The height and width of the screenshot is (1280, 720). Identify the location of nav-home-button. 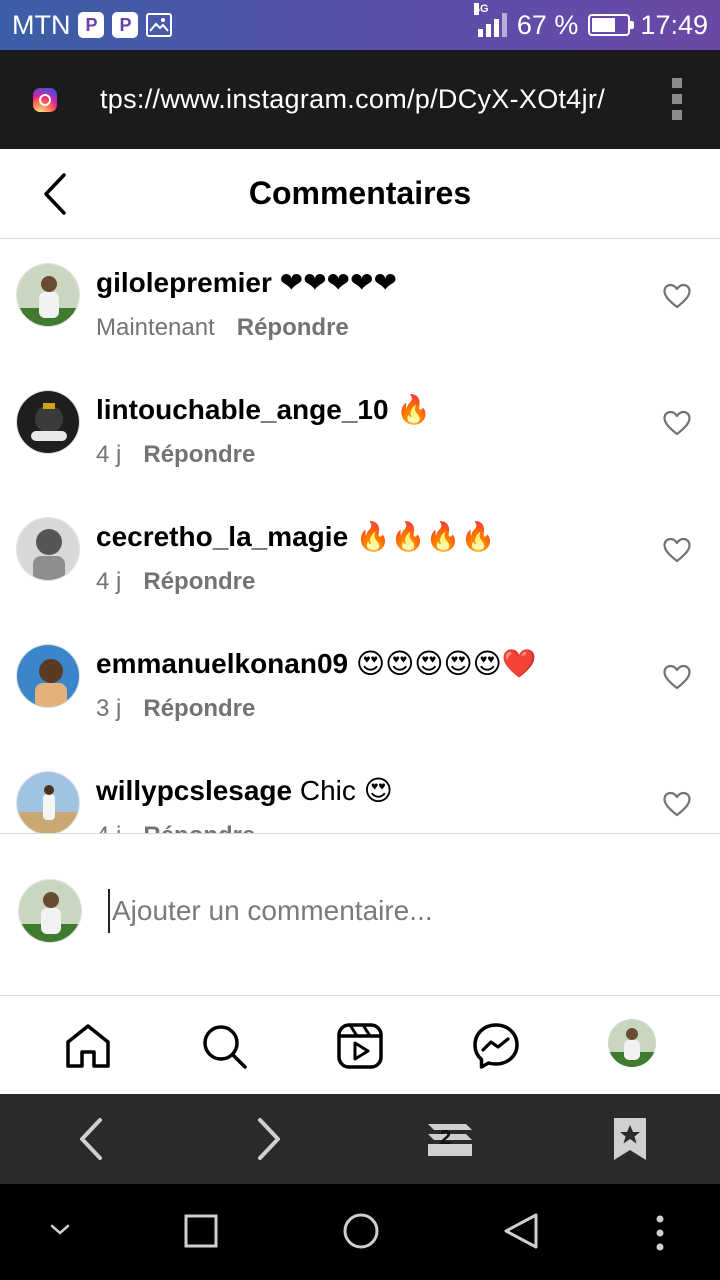
(88, 1046).